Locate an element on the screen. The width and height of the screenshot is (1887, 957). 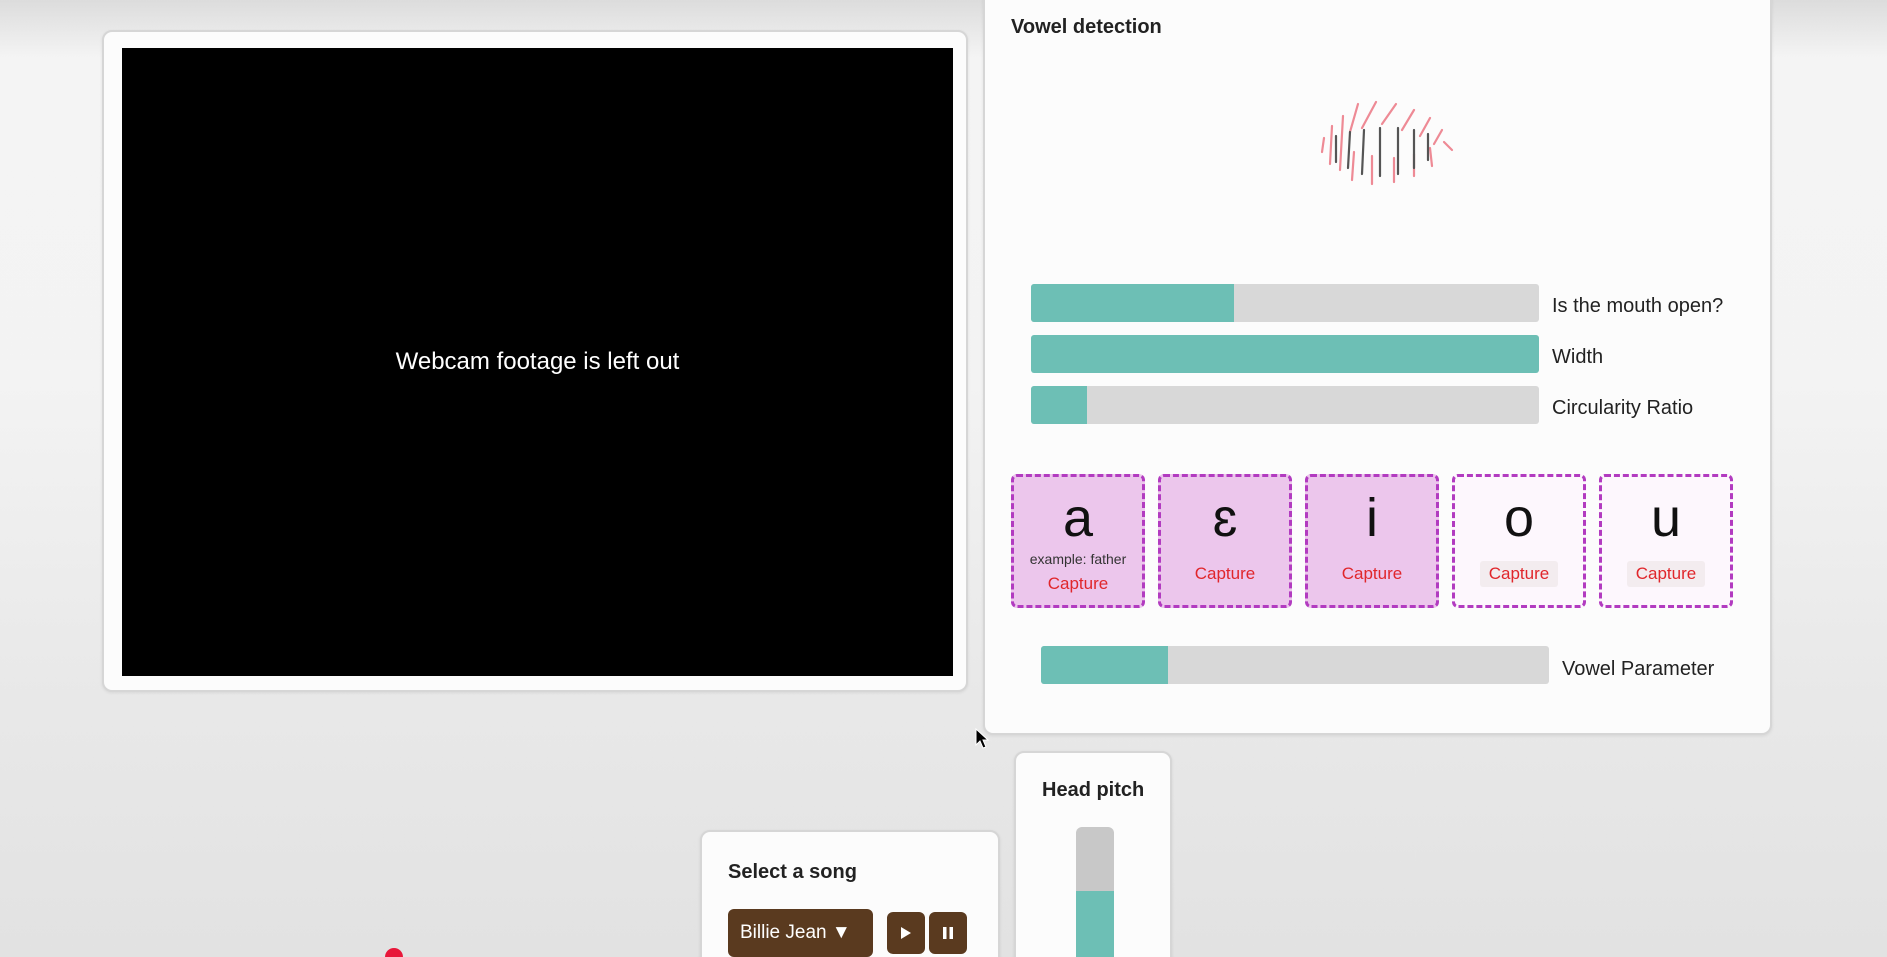
play-icon is located at coordinates (906, 933).